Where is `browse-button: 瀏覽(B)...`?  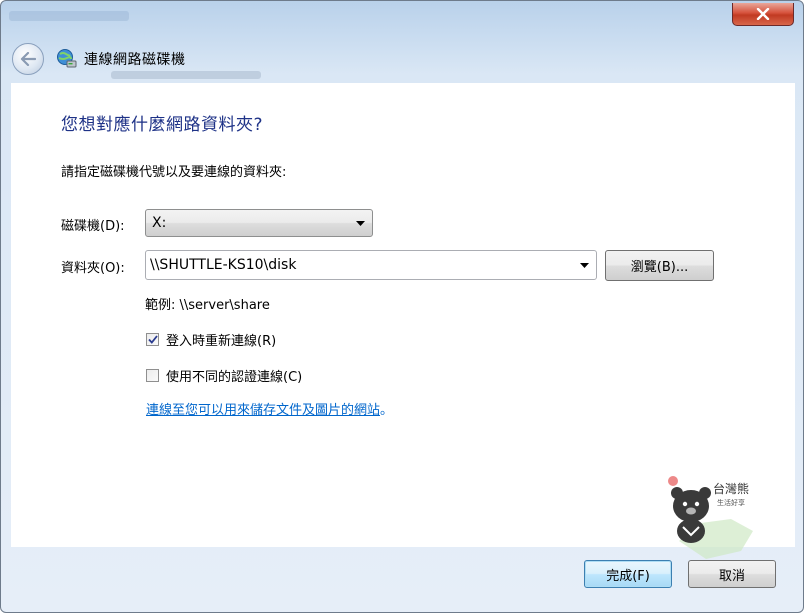 browse-button: 瀏覽(B)... is located at coordinates (659, 265).